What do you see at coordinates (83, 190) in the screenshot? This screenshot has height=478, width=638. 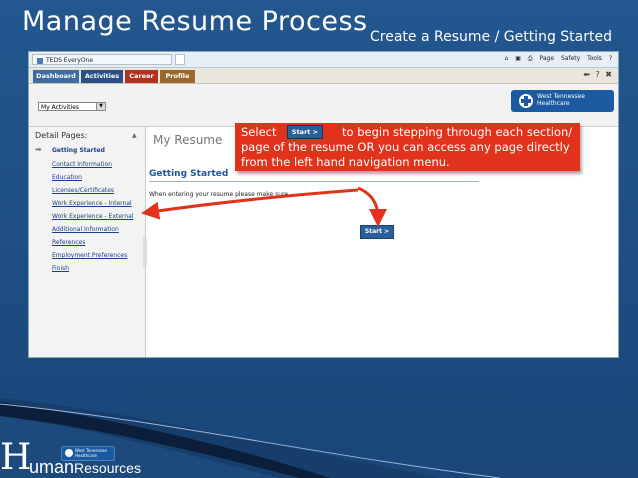 I see `nav-link-licenses-certificates: Licenses/Certificates` at bounding box center [83, 190].